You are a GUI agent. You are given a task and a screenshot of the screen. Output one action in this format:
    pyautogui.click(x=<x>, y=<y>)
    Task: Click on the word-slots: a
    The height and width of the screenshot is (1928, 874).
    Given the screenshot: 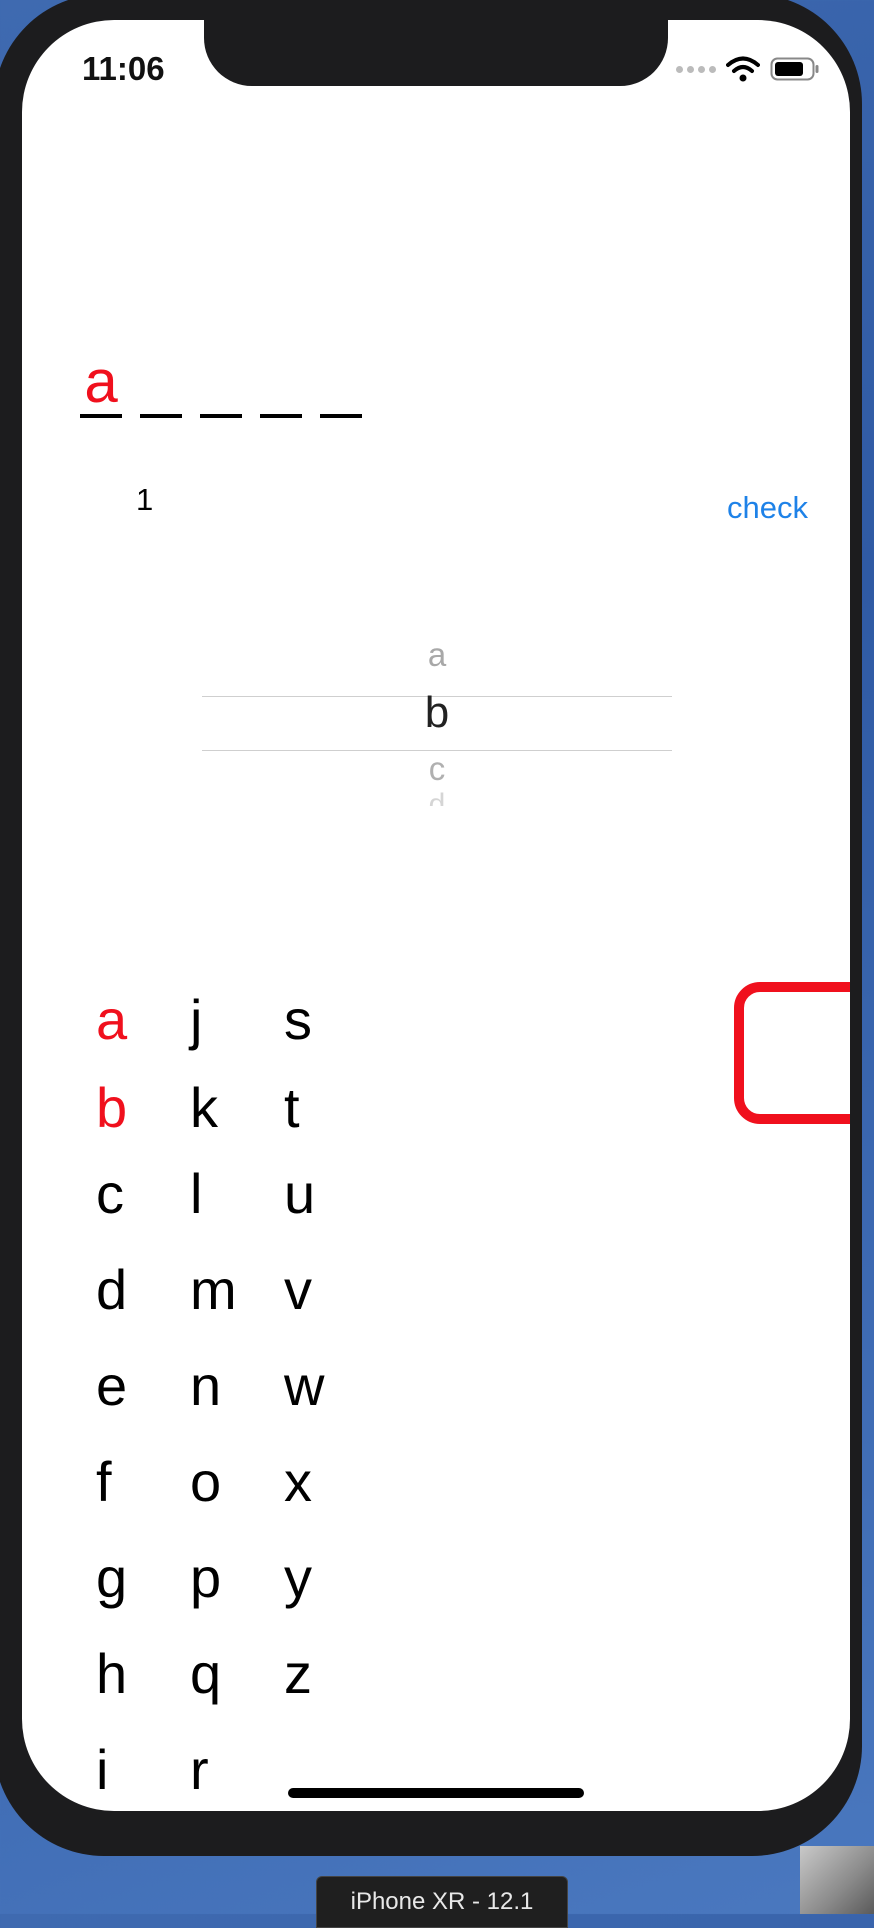 What is the action you would take?
    pyautogui.click(x=221, y=384)
    